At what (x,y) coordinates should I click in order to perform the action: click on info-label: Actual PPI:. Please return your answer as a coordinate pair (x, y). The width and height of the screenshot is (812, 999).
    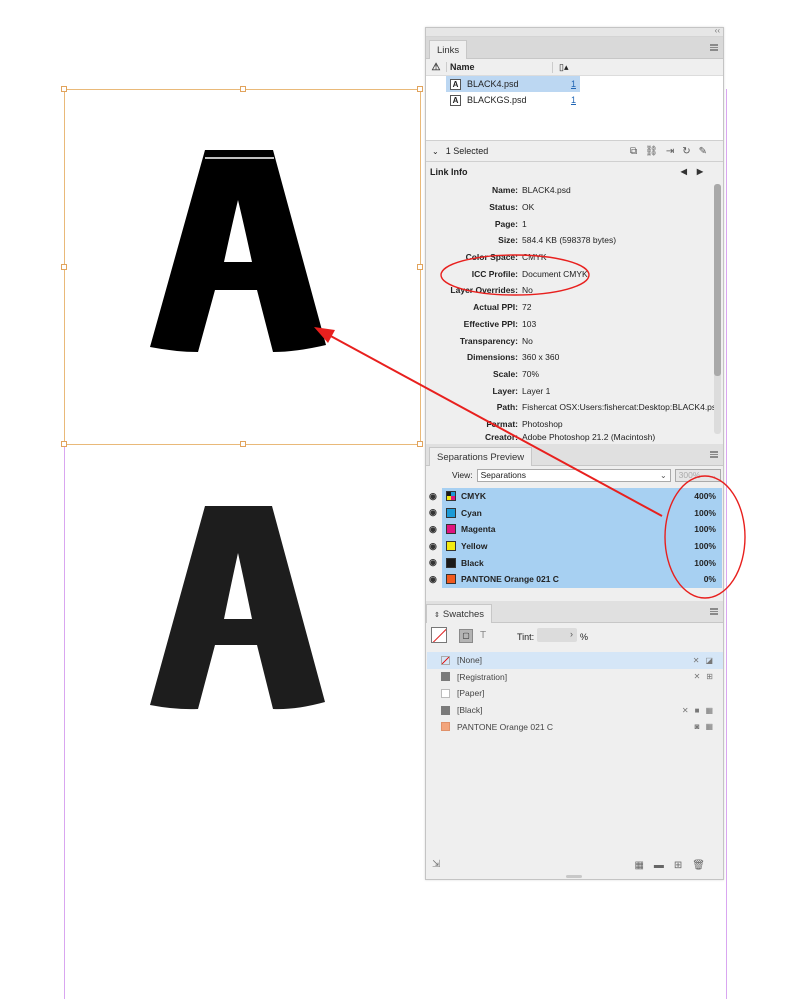
    Looking at the image, I should click on (495, 307).